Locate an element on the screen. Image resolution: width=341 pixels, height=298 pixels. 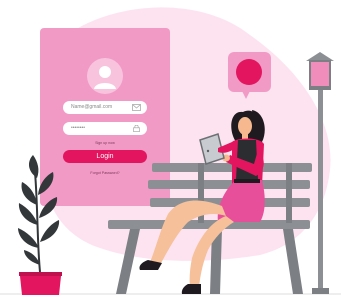
lamp-post is located at coordinates (320, 173).